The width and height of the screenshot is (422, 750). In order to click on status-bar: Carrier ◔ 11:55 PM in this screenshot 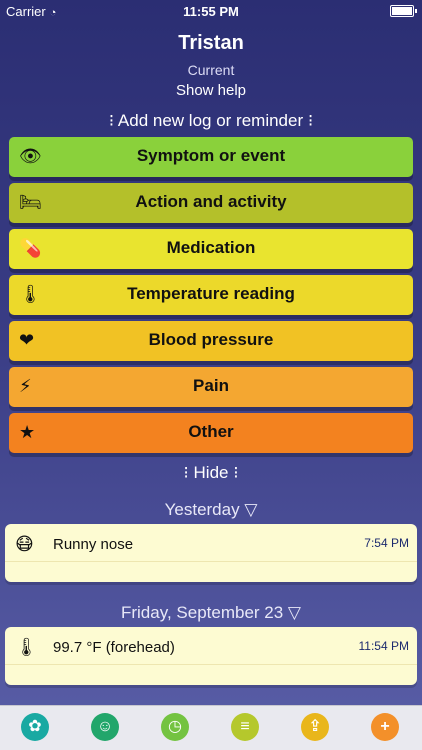, I will do `click(211, 11)`.